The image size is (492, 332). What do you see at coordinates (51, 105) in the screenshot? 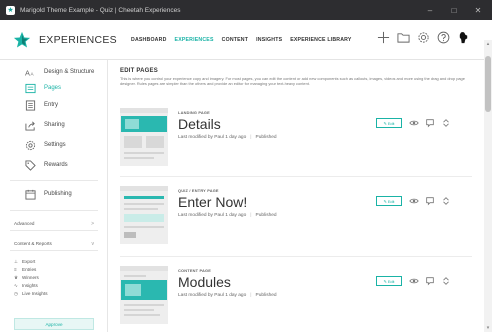
I see `sidebar-item-label: Entry` at bounding box center [51, 105].